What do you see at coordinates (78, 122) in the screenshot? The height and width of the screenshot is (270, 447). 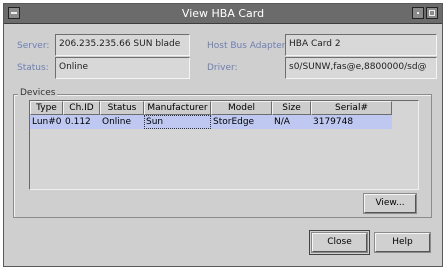 I see `cell-ch-id: 0.112` at bounding box center [78, 122].